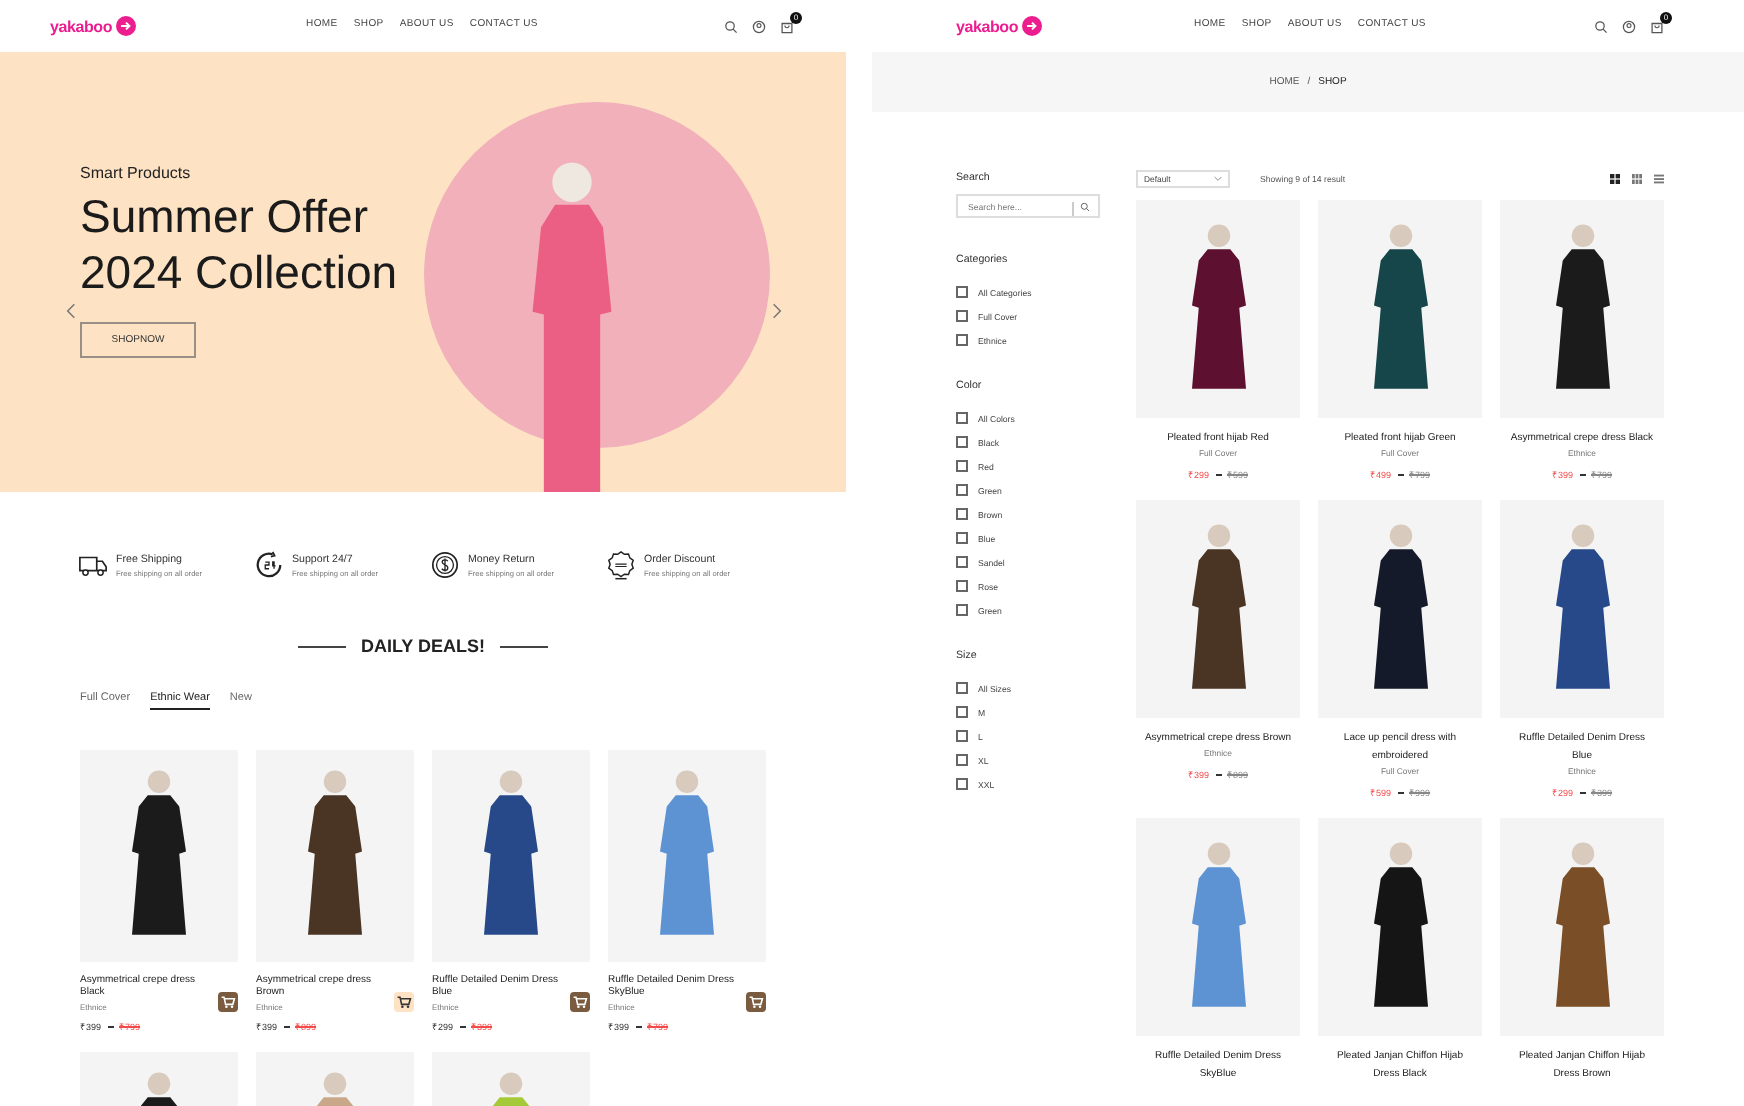 The width and height of the screenshot is (1744, 1106). Describe the element at coordinates (269, 565) in the screenshot. I see `clock-icon` at that location.